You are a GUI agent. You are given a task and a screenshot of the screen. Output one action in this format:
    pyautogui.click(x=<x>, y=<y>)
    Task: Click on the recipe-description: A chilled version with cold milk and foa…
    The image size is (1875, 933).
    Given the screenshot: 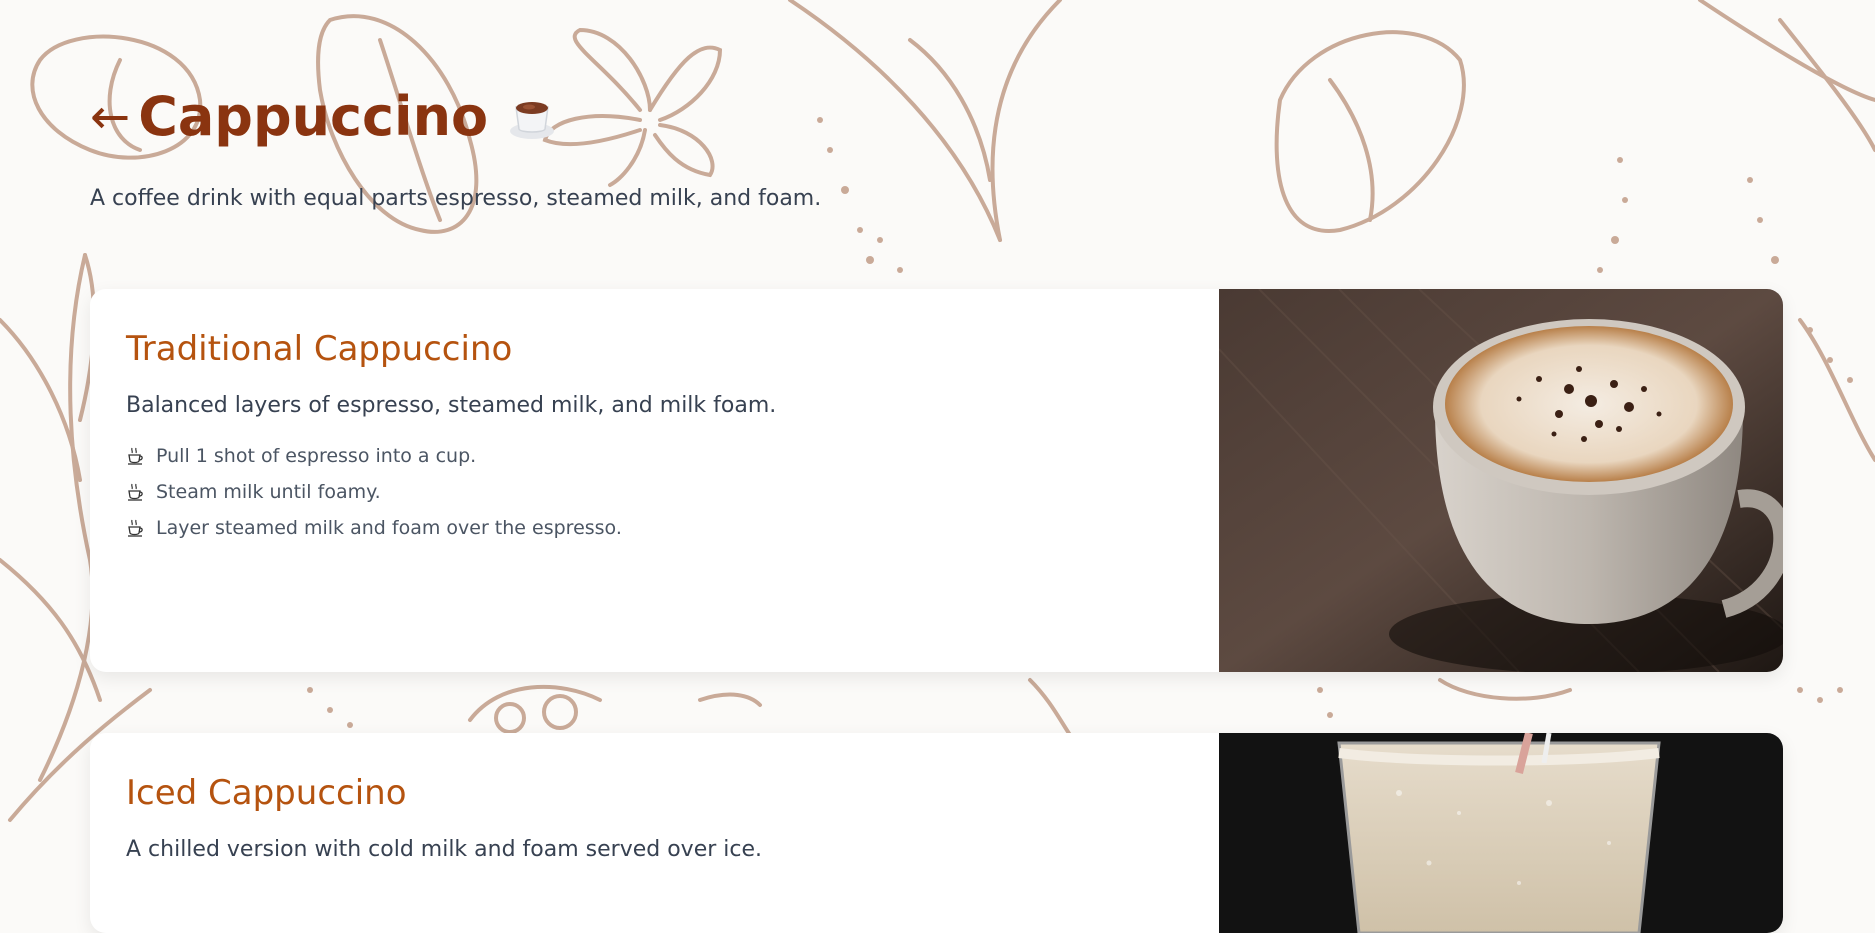 What is the action you would take?
    pyautogui.click(x=444, y=849)
    